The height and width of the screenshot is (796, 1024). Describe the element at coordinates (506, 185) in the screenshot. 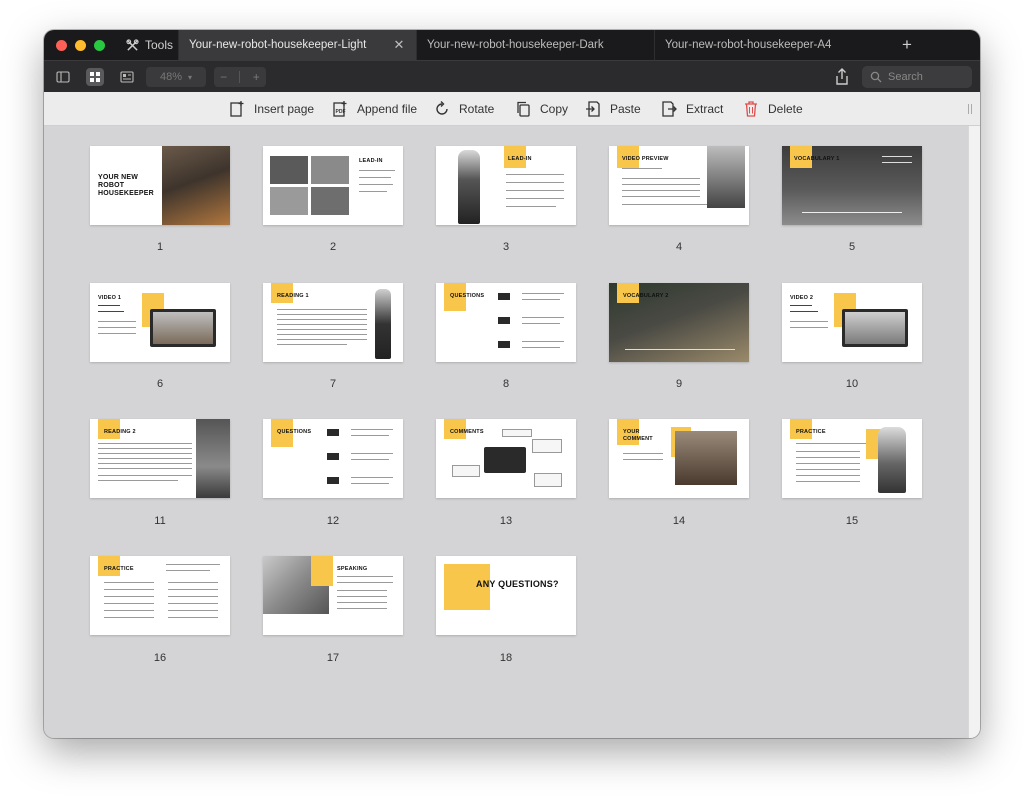

I see `page-thumbnail-3: LEAD-IN` at that location.